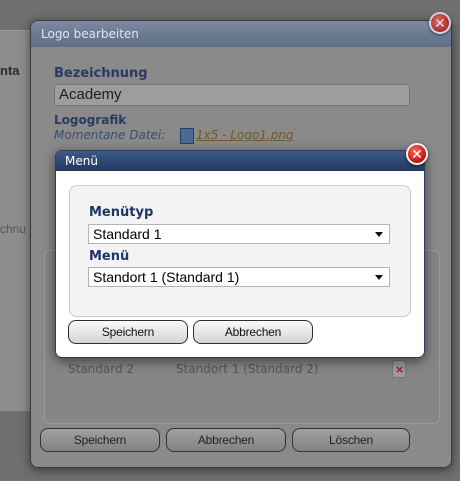 This screenshot has width=460, height=481. What do you see at coordinates (417, 154) in the screenshot?
I see `menu-close-icon: ✕` at bounding box center [417, 154].